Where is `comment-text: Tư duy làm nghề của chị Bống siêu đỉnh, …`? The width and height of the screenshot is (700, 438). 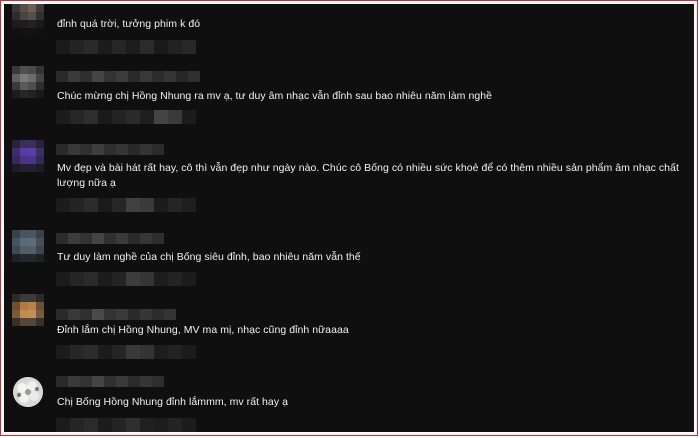
comment-text: Tư duy làm nghề của chị Bống siêu đỉnh, … is located at coordinates (209, 257).